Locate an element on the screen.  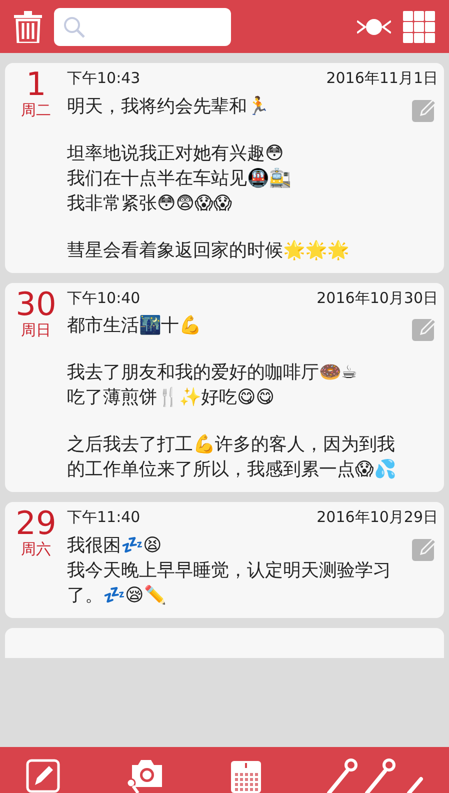
entry-date: 2016年10月29日 is located at coordinates (377, 517).